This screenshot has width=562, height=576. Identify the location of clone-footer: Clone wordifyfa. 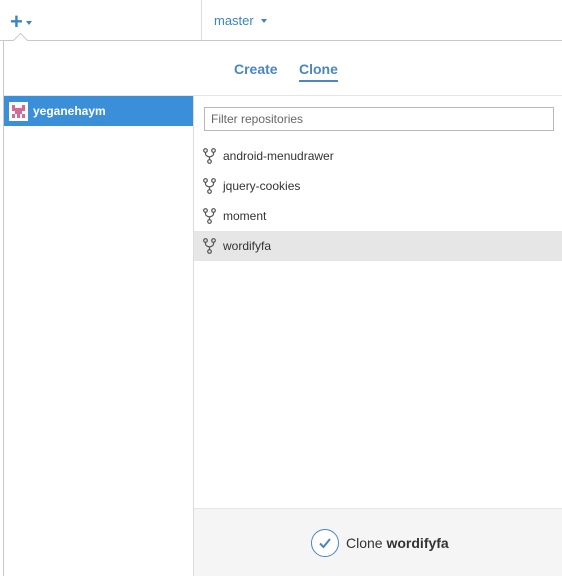
(378, 542).